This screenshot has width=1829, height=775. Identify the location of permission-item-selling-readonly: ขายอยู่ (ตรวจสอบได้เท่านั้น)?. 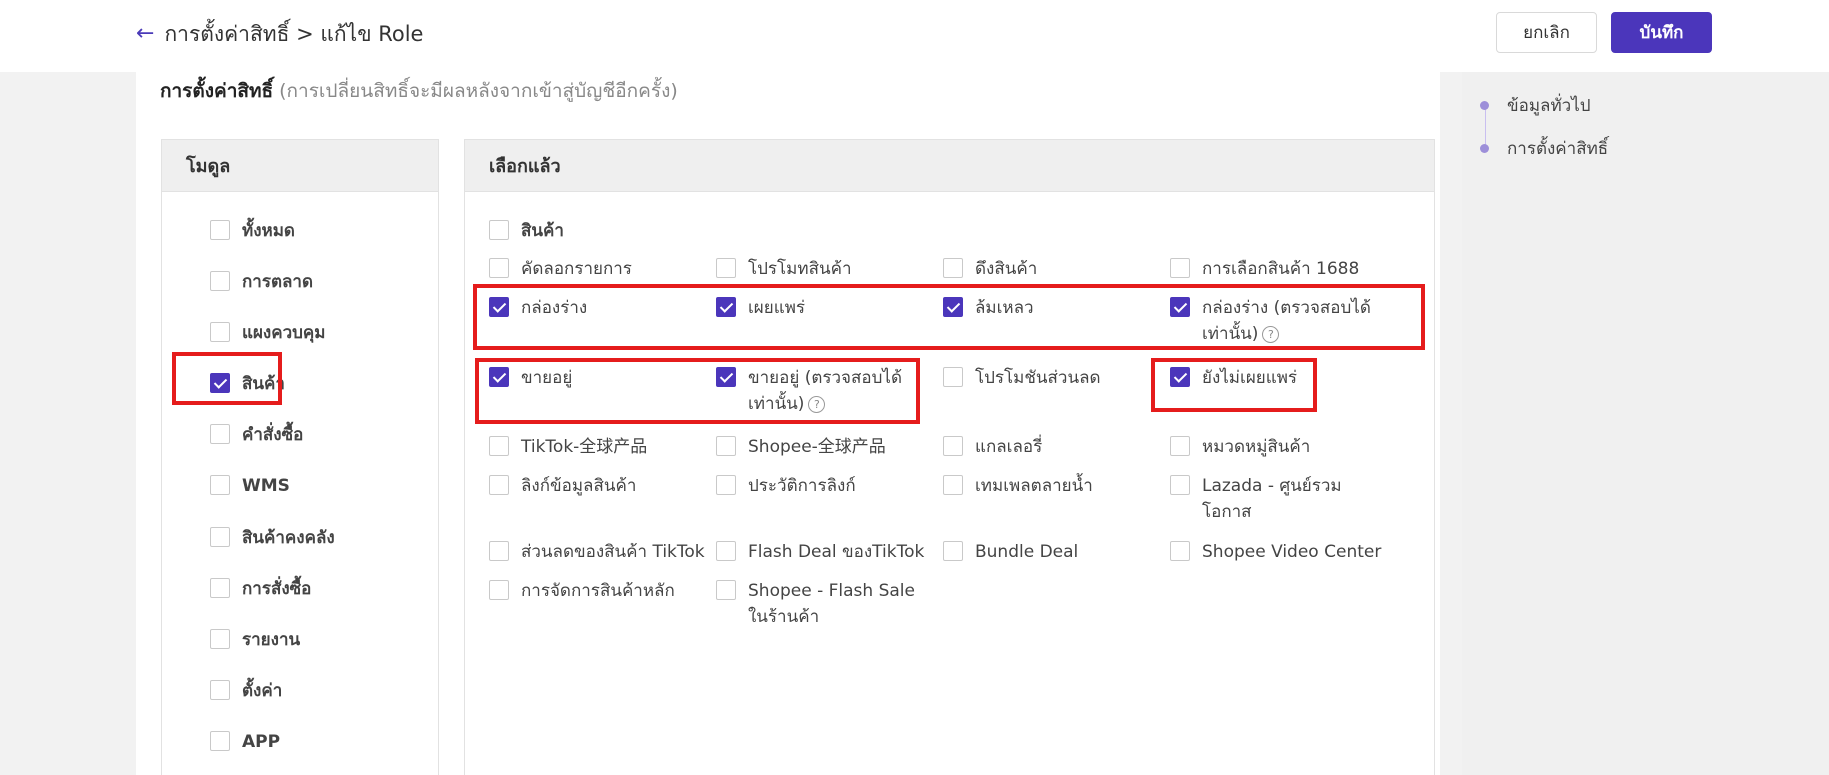
(818, 391).